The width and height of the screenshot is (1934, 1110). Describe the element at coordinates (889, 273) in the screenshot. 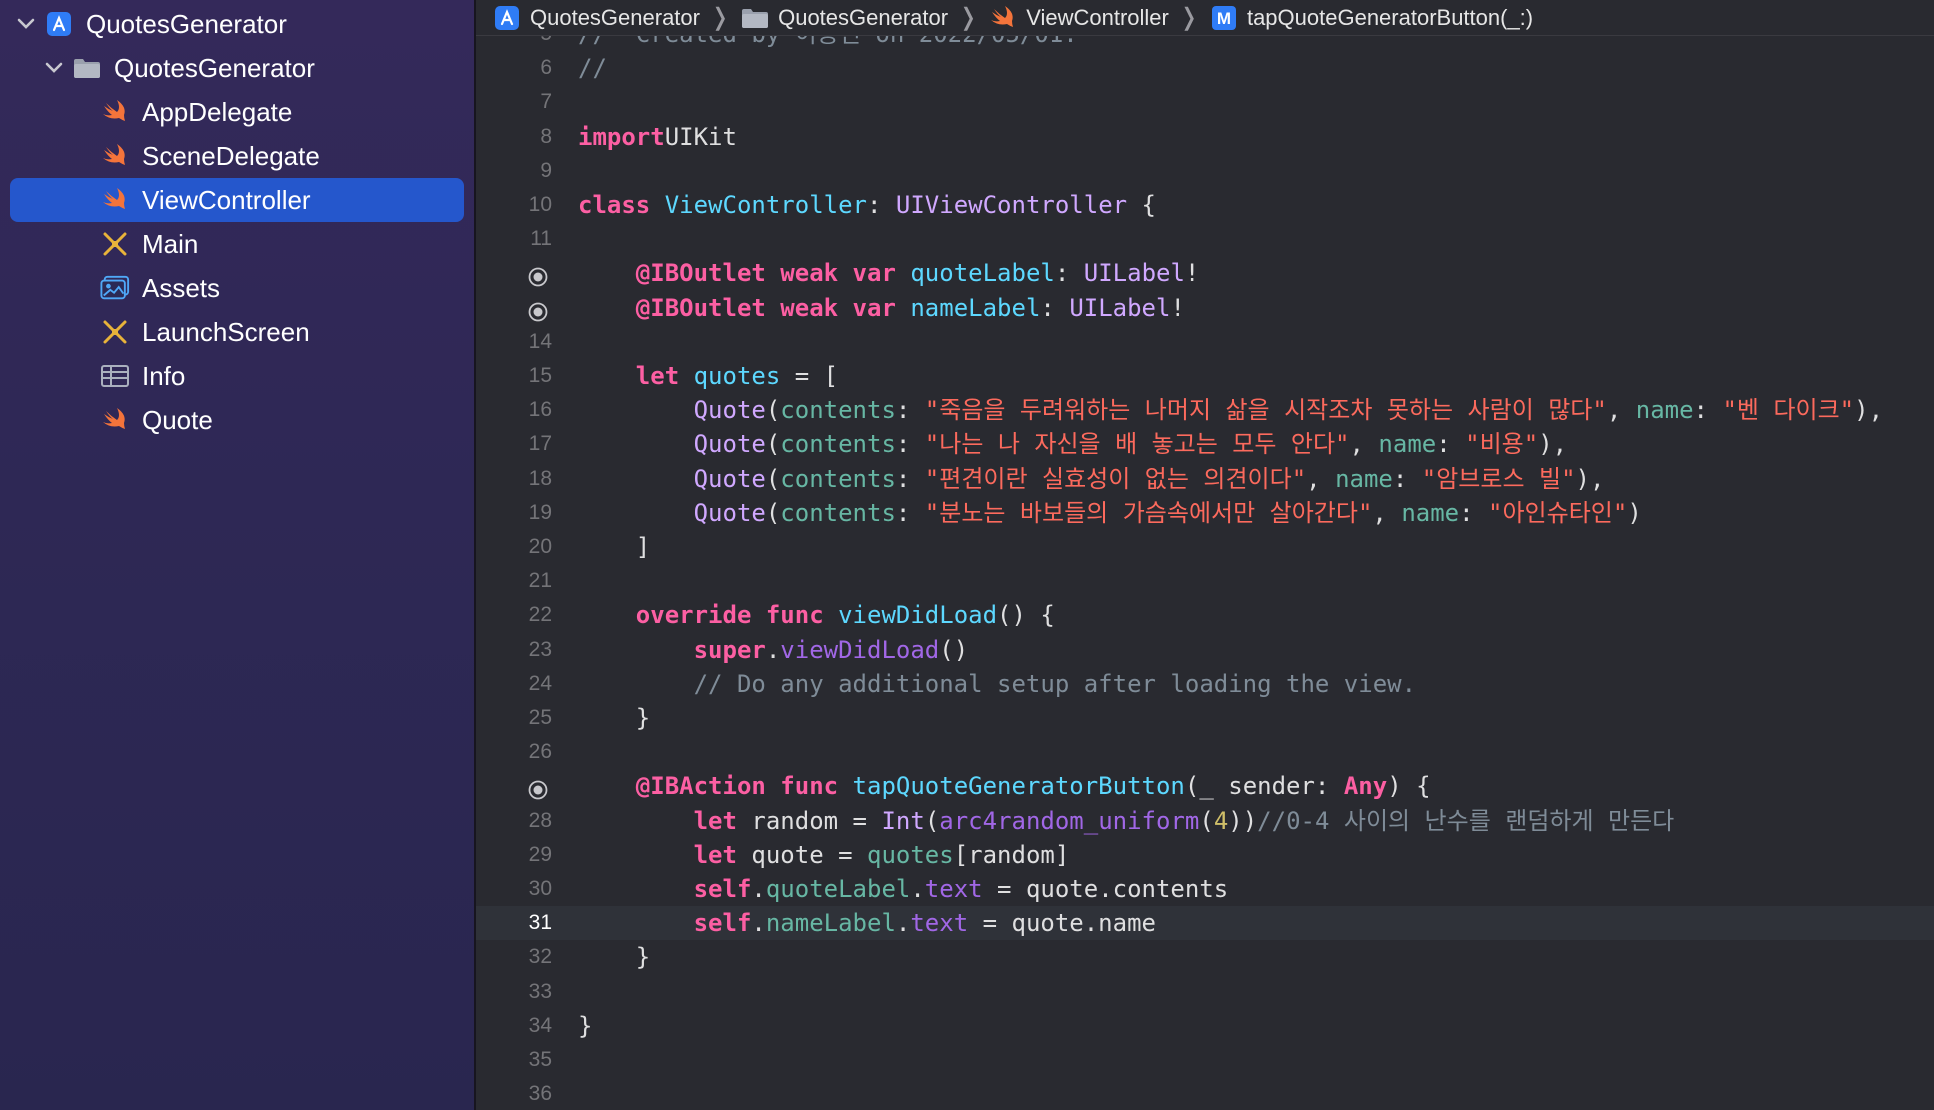

I see `code-text: @IBOutlet weak var quoteLabel: UILabel!` at that location.